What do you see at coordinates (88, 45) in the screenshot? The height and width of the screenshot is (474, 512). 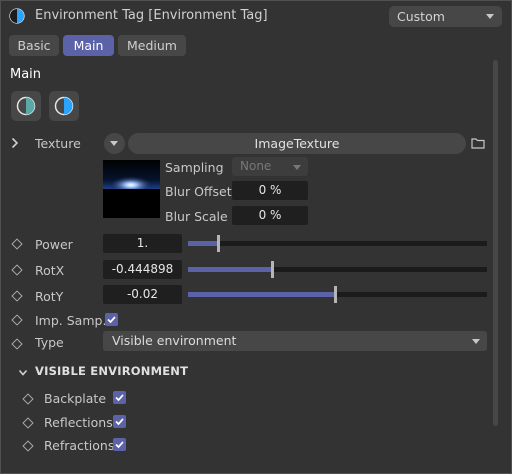 I see `tab-main: Main` at bounding box center [88, 45].